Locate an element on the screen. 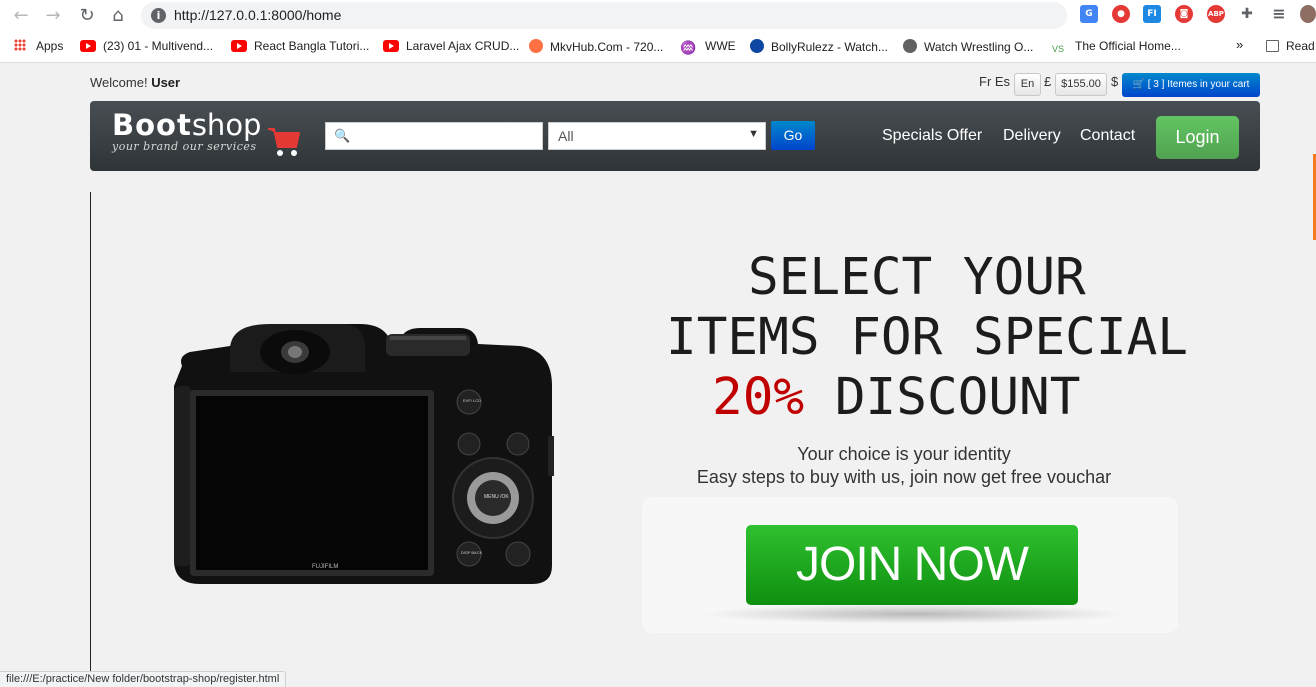  address-bar: i http://127.0.0.1:8000/home is located at coordinates (604, 15).